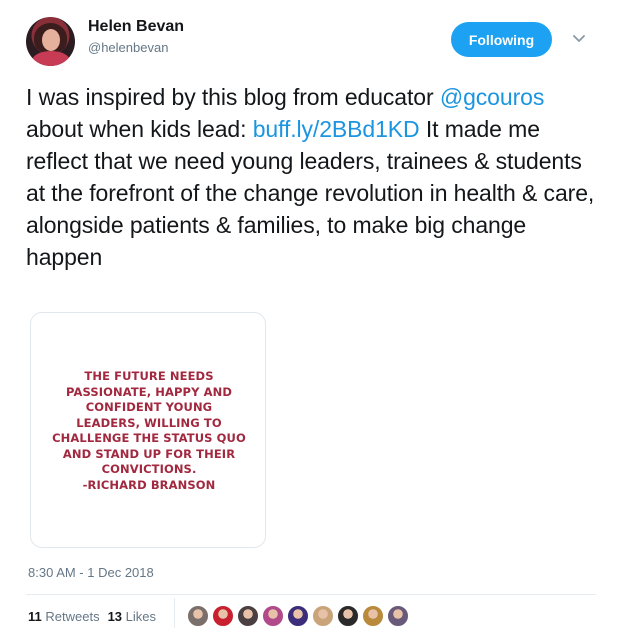  What do you see at coordinates (51, 58) in the screenshot?
I see `avatar-shirt` at bounding box center [51, 58].